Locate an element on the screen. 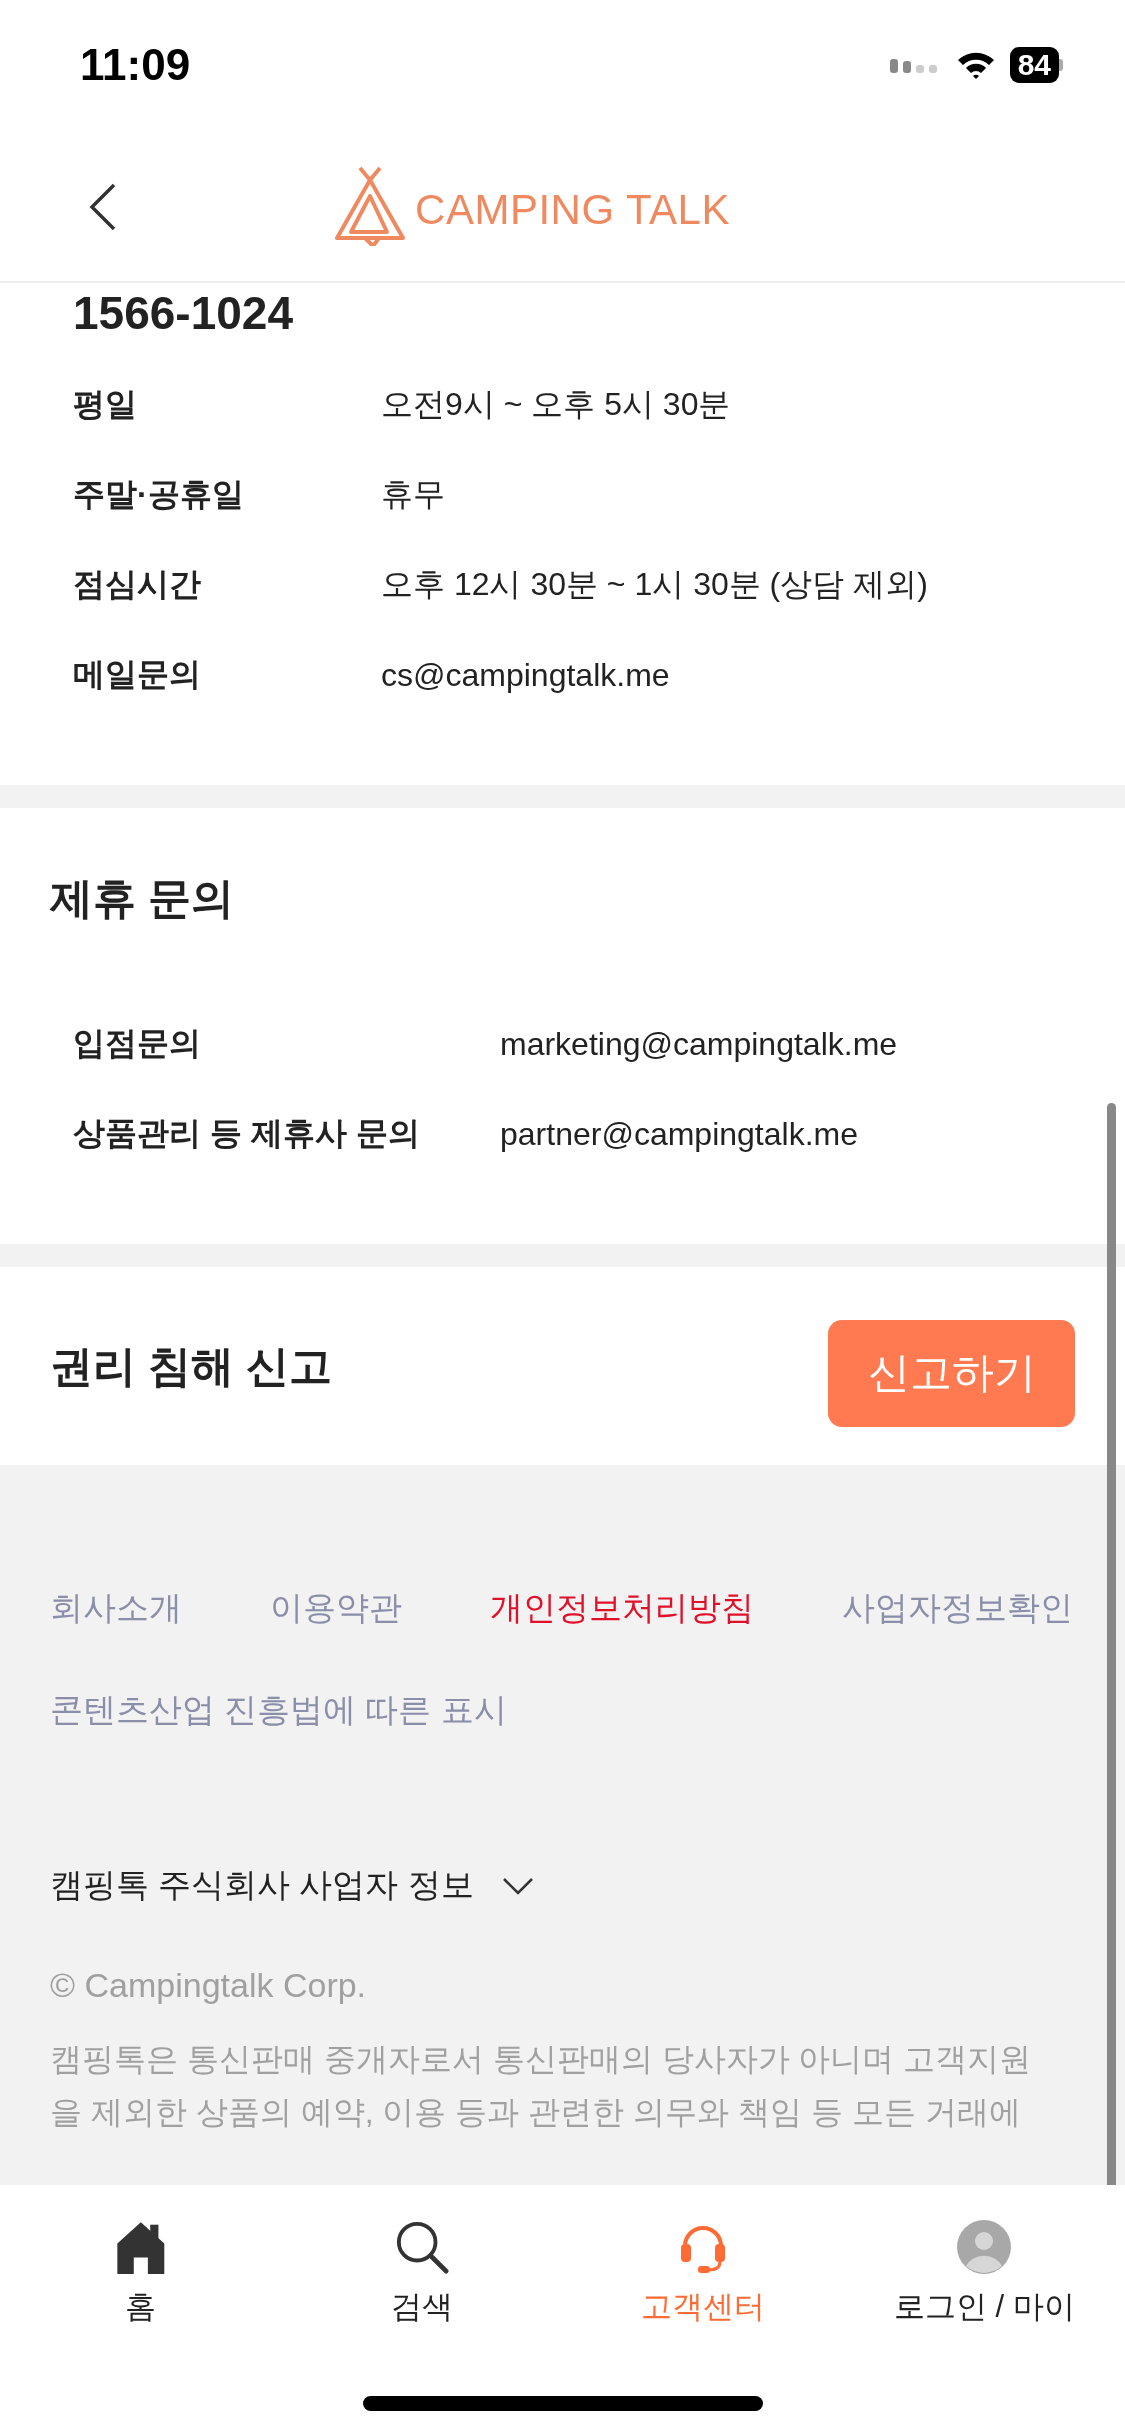  tab-item: 검색 is located at coordinates (422, 2273).